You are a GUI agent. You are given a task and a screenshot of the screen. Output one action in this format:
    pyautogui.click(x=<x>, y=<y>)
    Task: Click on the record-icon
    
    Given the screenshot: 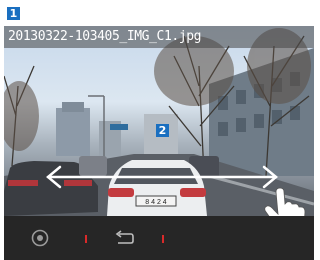 What is the action you would take?
    pyautogui.click(x=40, y=238)
    